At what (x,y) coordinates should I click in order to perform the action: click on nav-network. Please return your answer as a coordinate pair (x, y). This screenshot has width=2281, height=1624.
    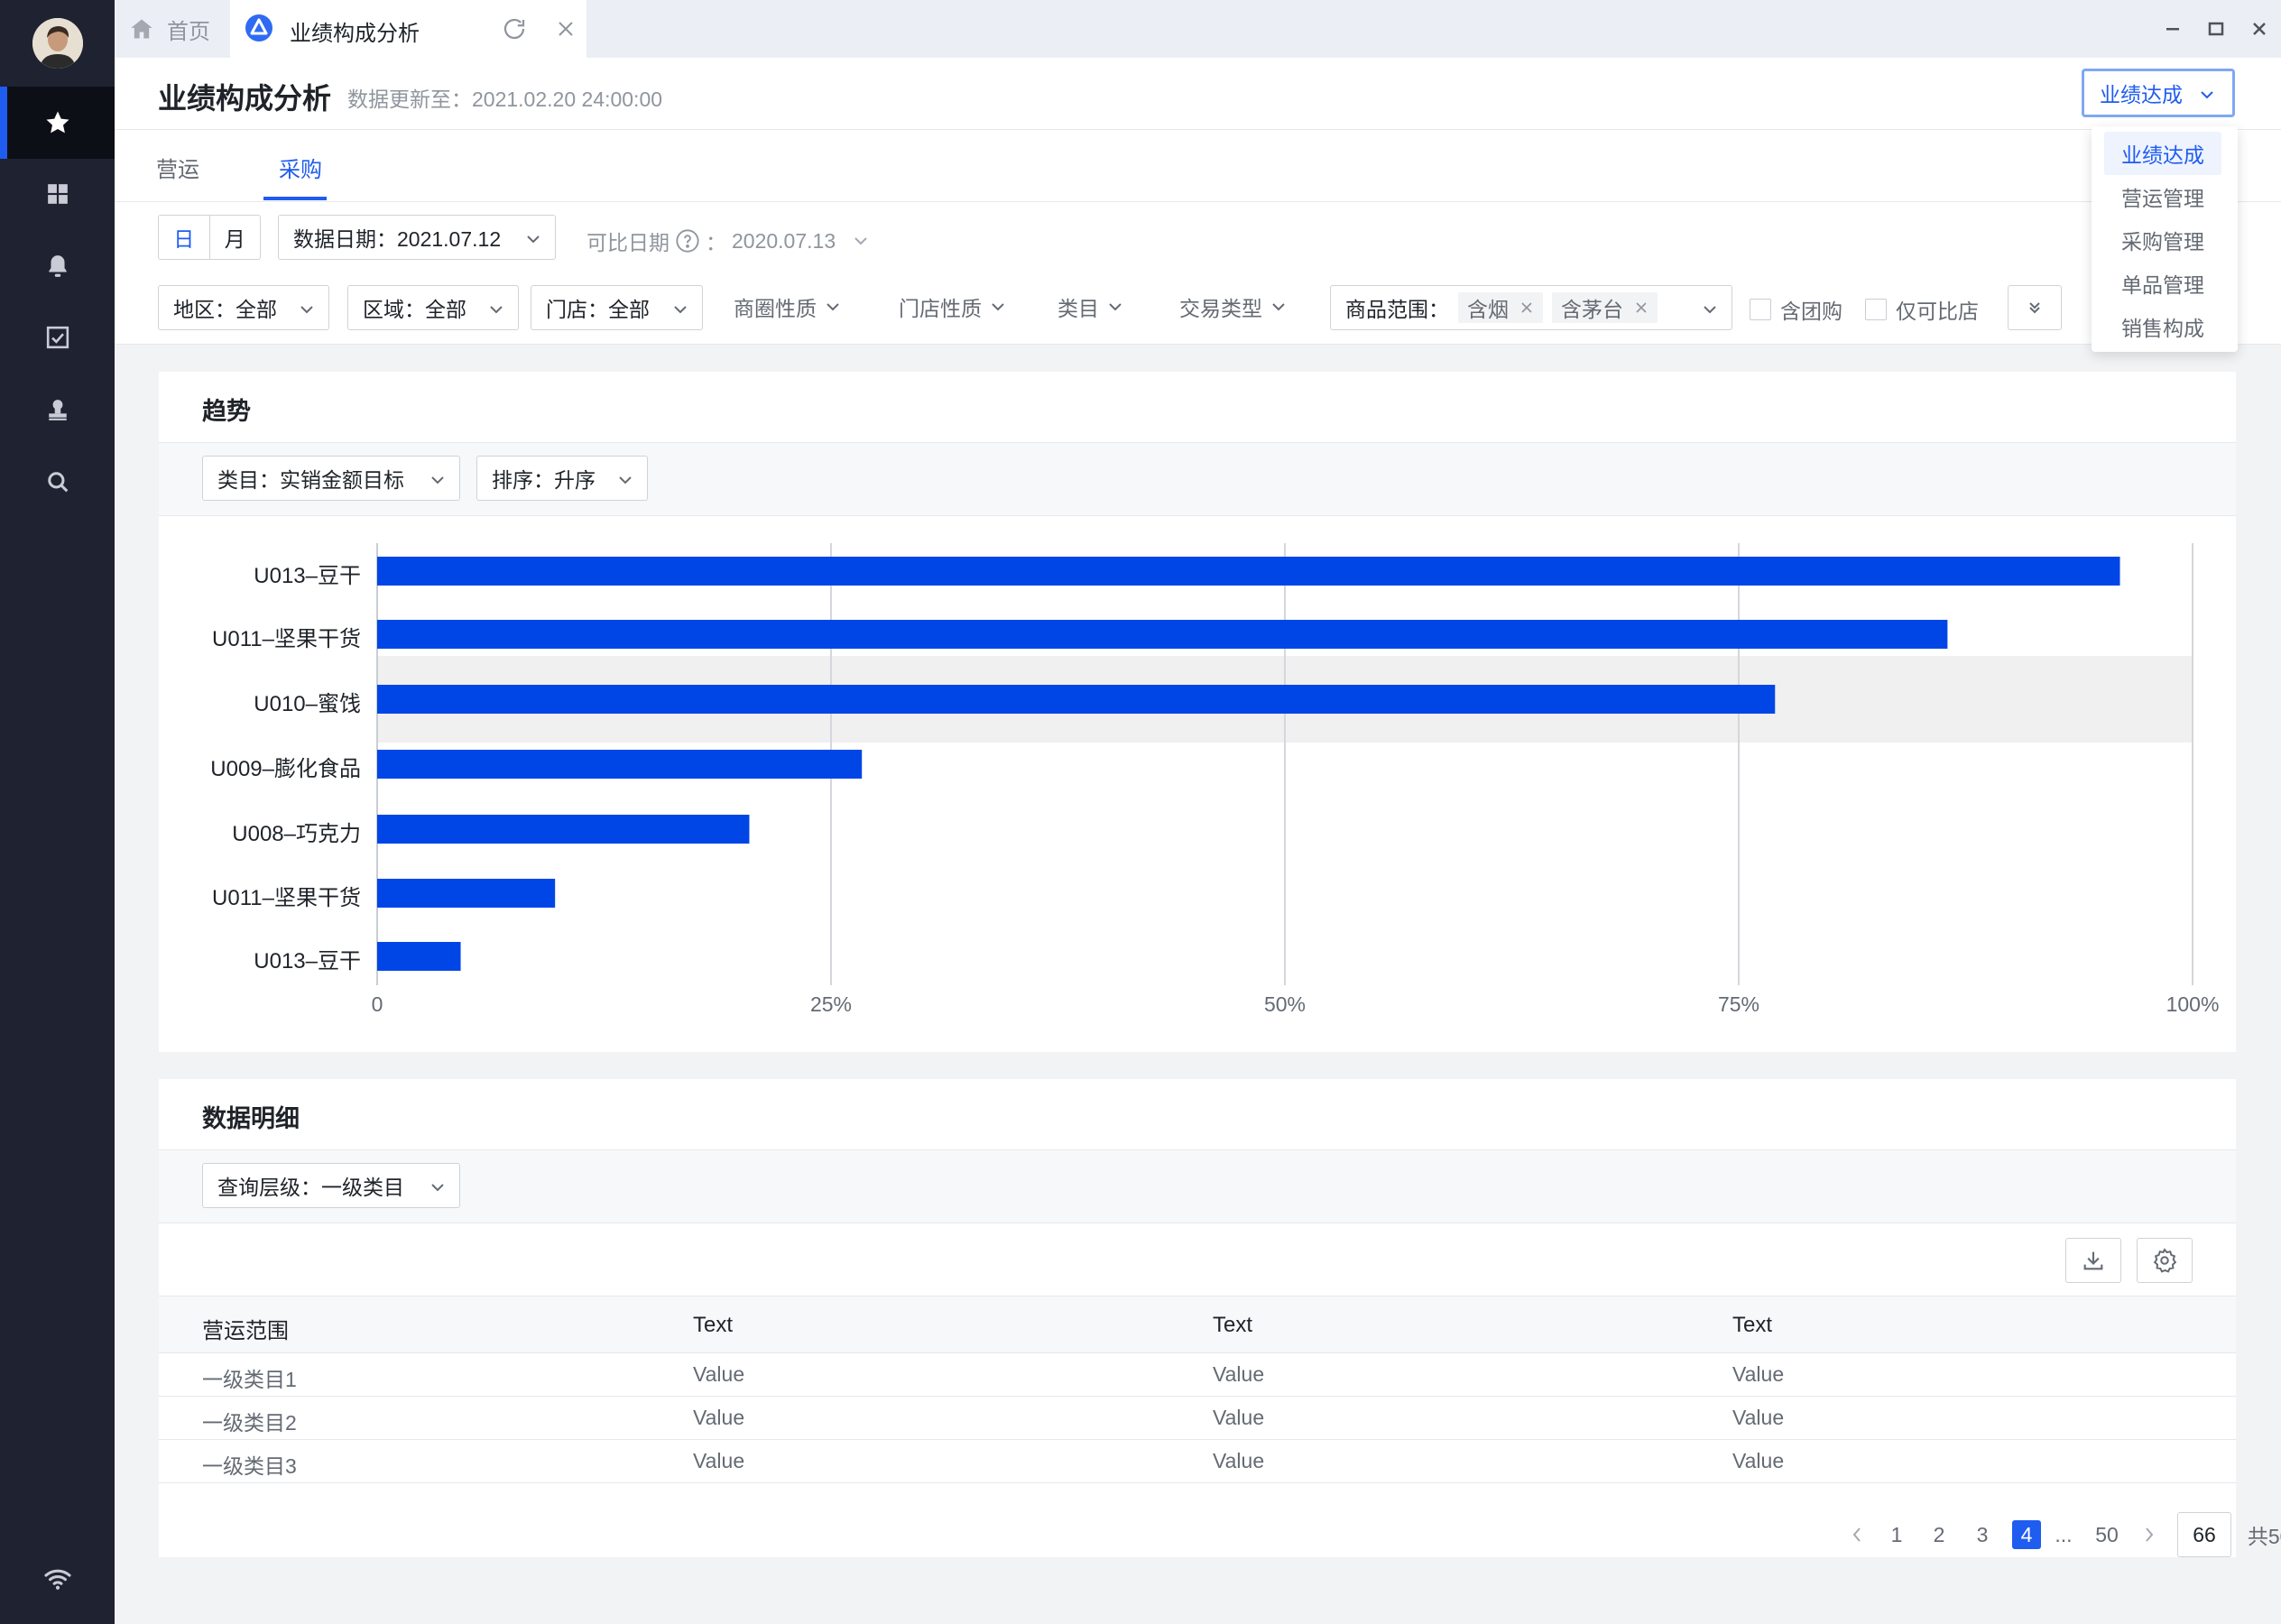
    Looking at the image, I should click on (57, 1579).